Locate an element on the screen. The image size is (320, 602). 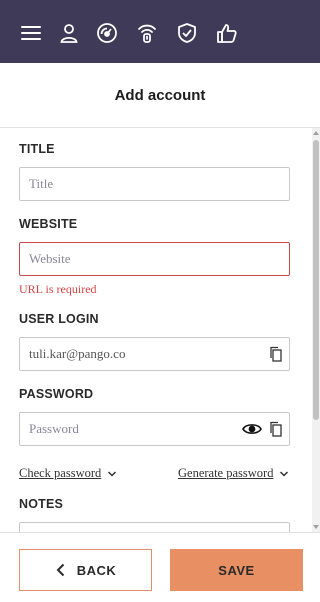
password-field is located at coordinates (154, 429).